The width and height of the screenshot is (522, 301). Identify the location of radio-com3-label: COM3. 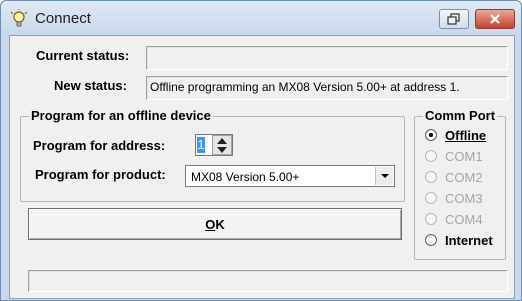
(464, 198).